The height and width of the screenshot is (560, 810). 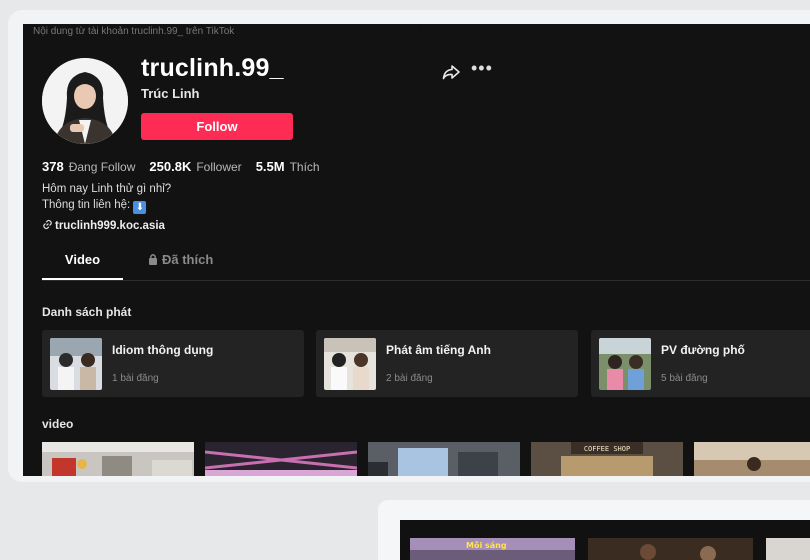 What do you see at coordinates (107, 189) in the screenshot?
I see `bio-line-1: Hôm nay Linh thử gì nhỉ?` at bounding box center [107, 189].